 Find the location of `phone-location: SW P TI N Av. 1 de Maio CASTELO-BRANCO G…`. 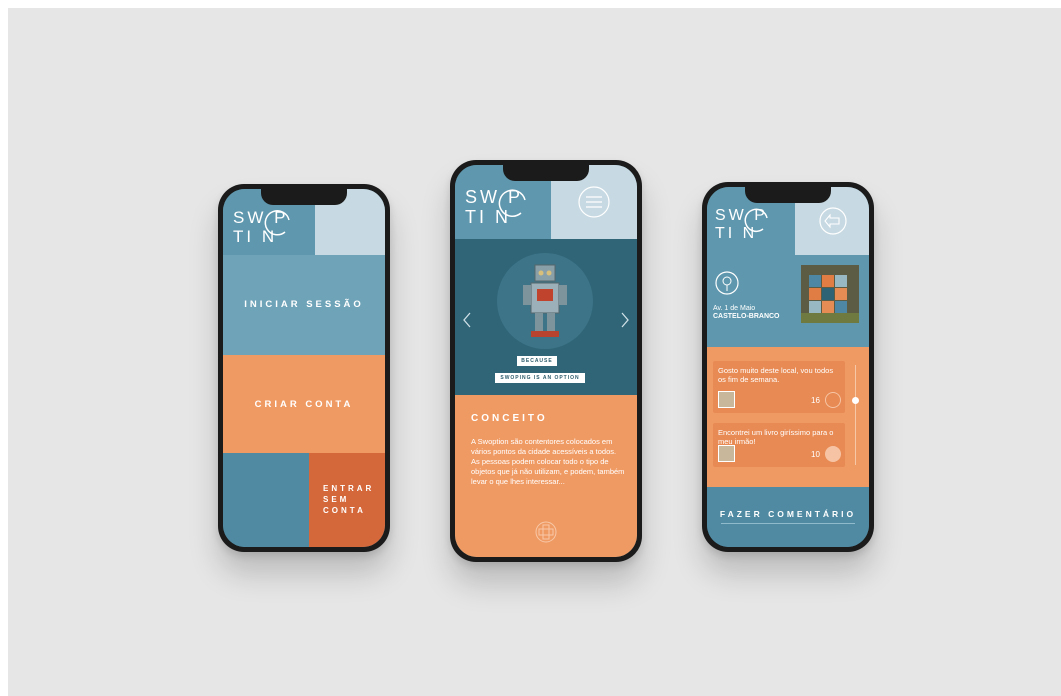

phone-location: SW P TI N Av. 1 de Maio CASTELO-BRANCO G… is located at coordinates (788, 367).